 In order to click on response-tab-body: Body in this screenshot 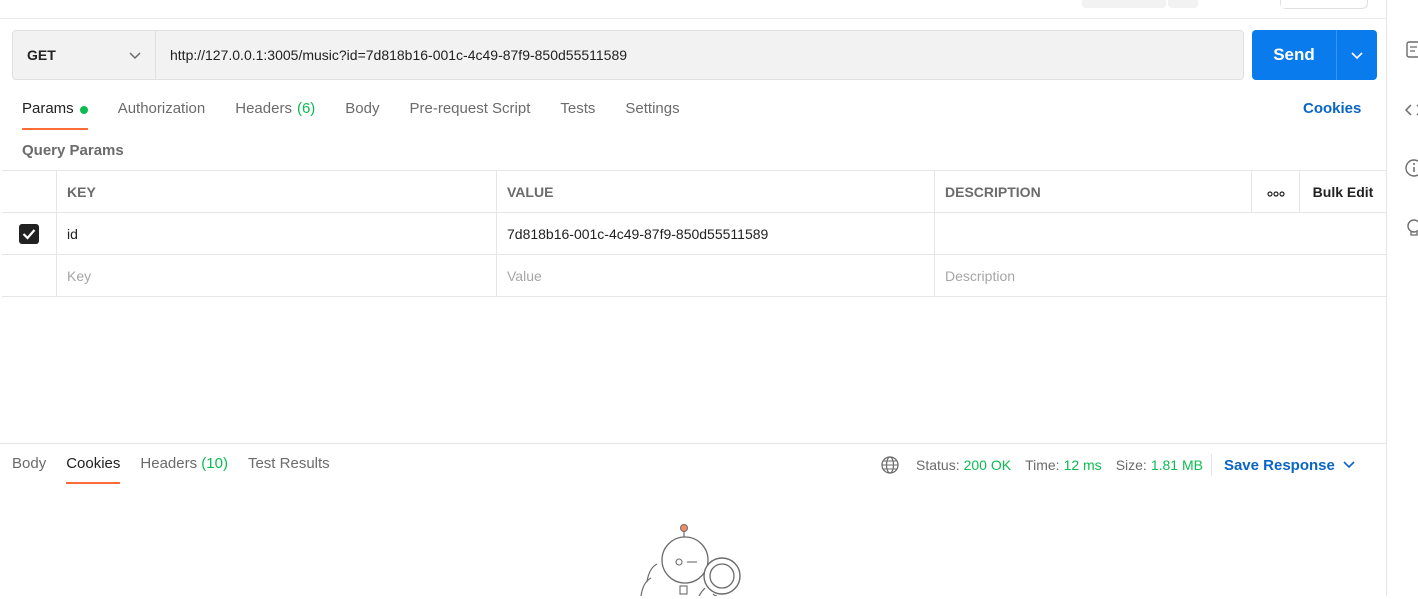, I will do `click(29, 470)`.